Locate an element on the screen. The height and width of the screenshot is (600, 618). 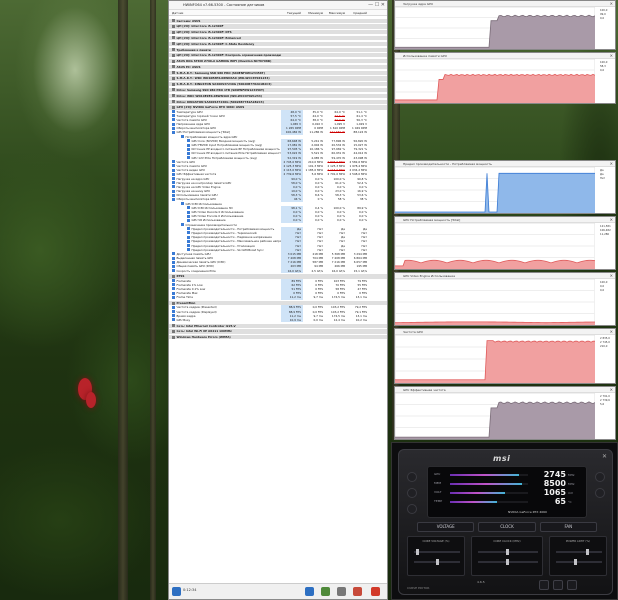
control-label: CORE CLOCK (MHz) is located at coordinates (507, 541).